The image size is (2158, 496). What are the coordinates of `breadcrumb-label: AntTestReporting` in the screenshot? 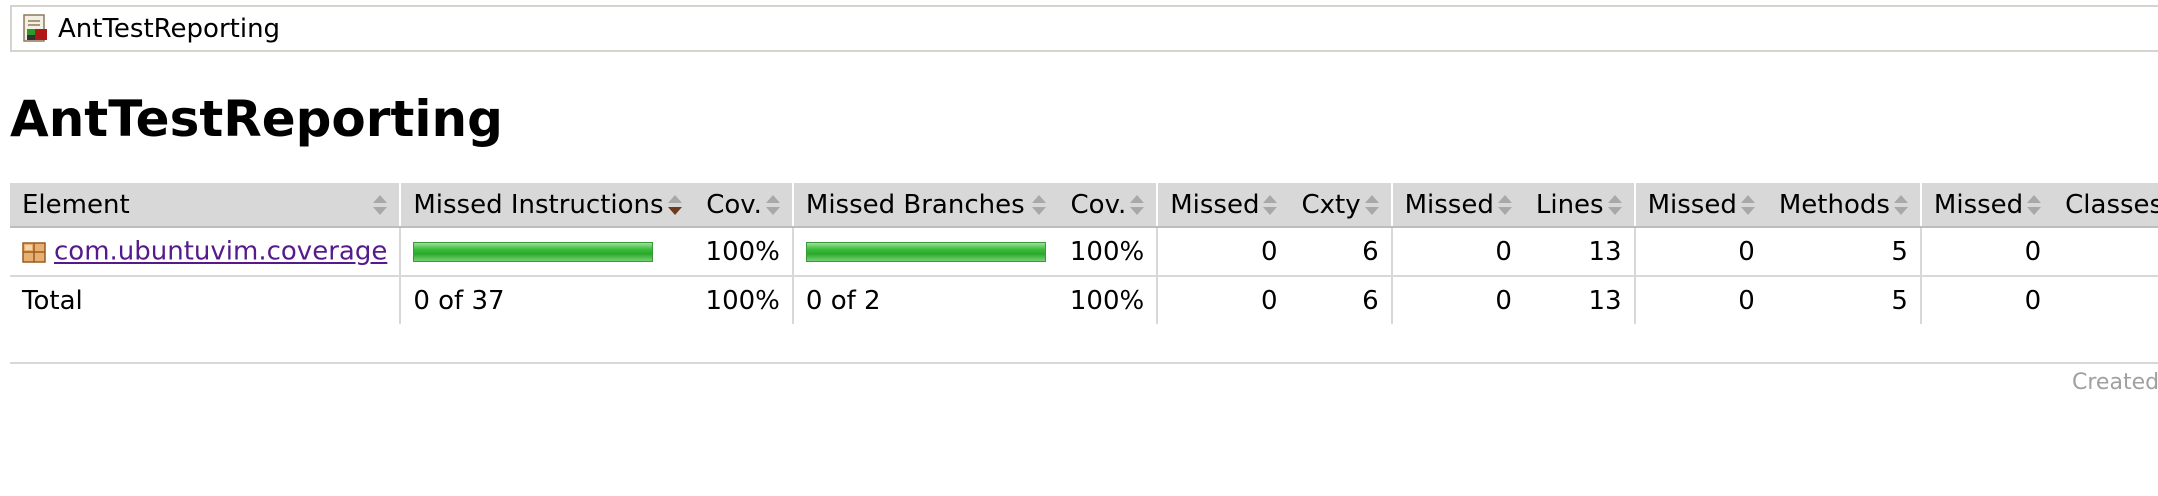 It's located at (169, 28).